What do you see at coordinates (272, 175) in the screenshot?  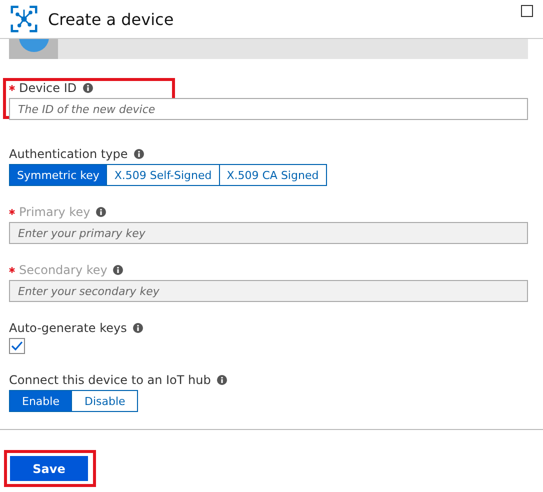 I see `segment-option: X.509 CA Signed` at bounding box center [272, 175].